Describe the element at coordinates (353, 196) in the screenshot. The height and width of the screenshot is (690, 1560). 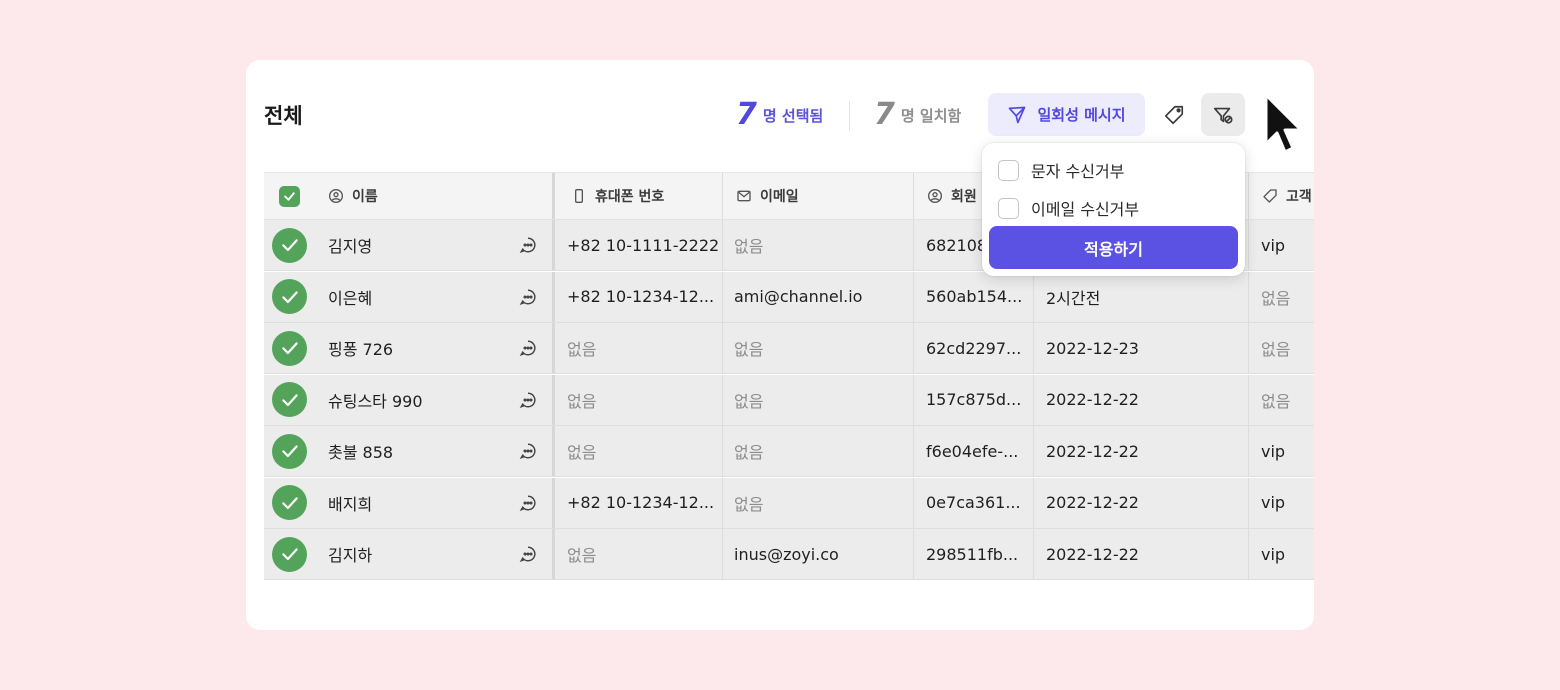
I see `column-header-name: 이름` at that location.